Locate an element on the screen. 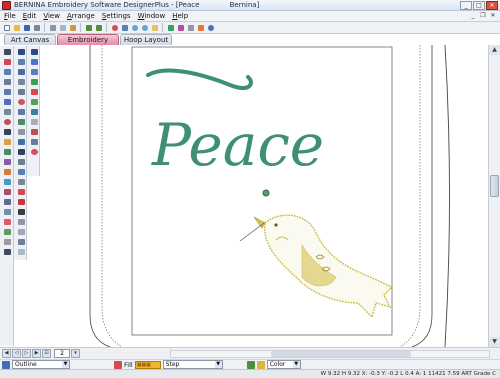  triangle-tool is located at coordinates (7, 91).